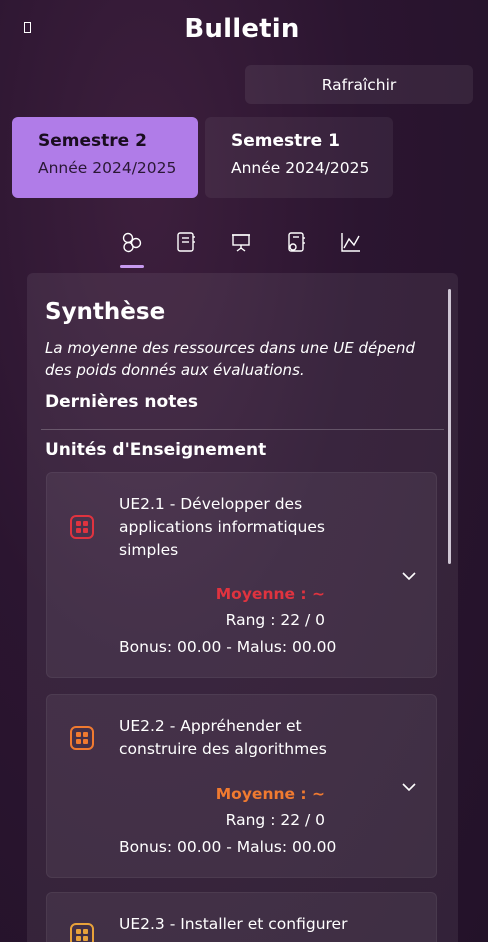 This screenshot has height=942, width=488. Describe the element at coordinates (156, 450) in the screenshot. I see `ue-heading: Unités d'Enseignement` at that location.